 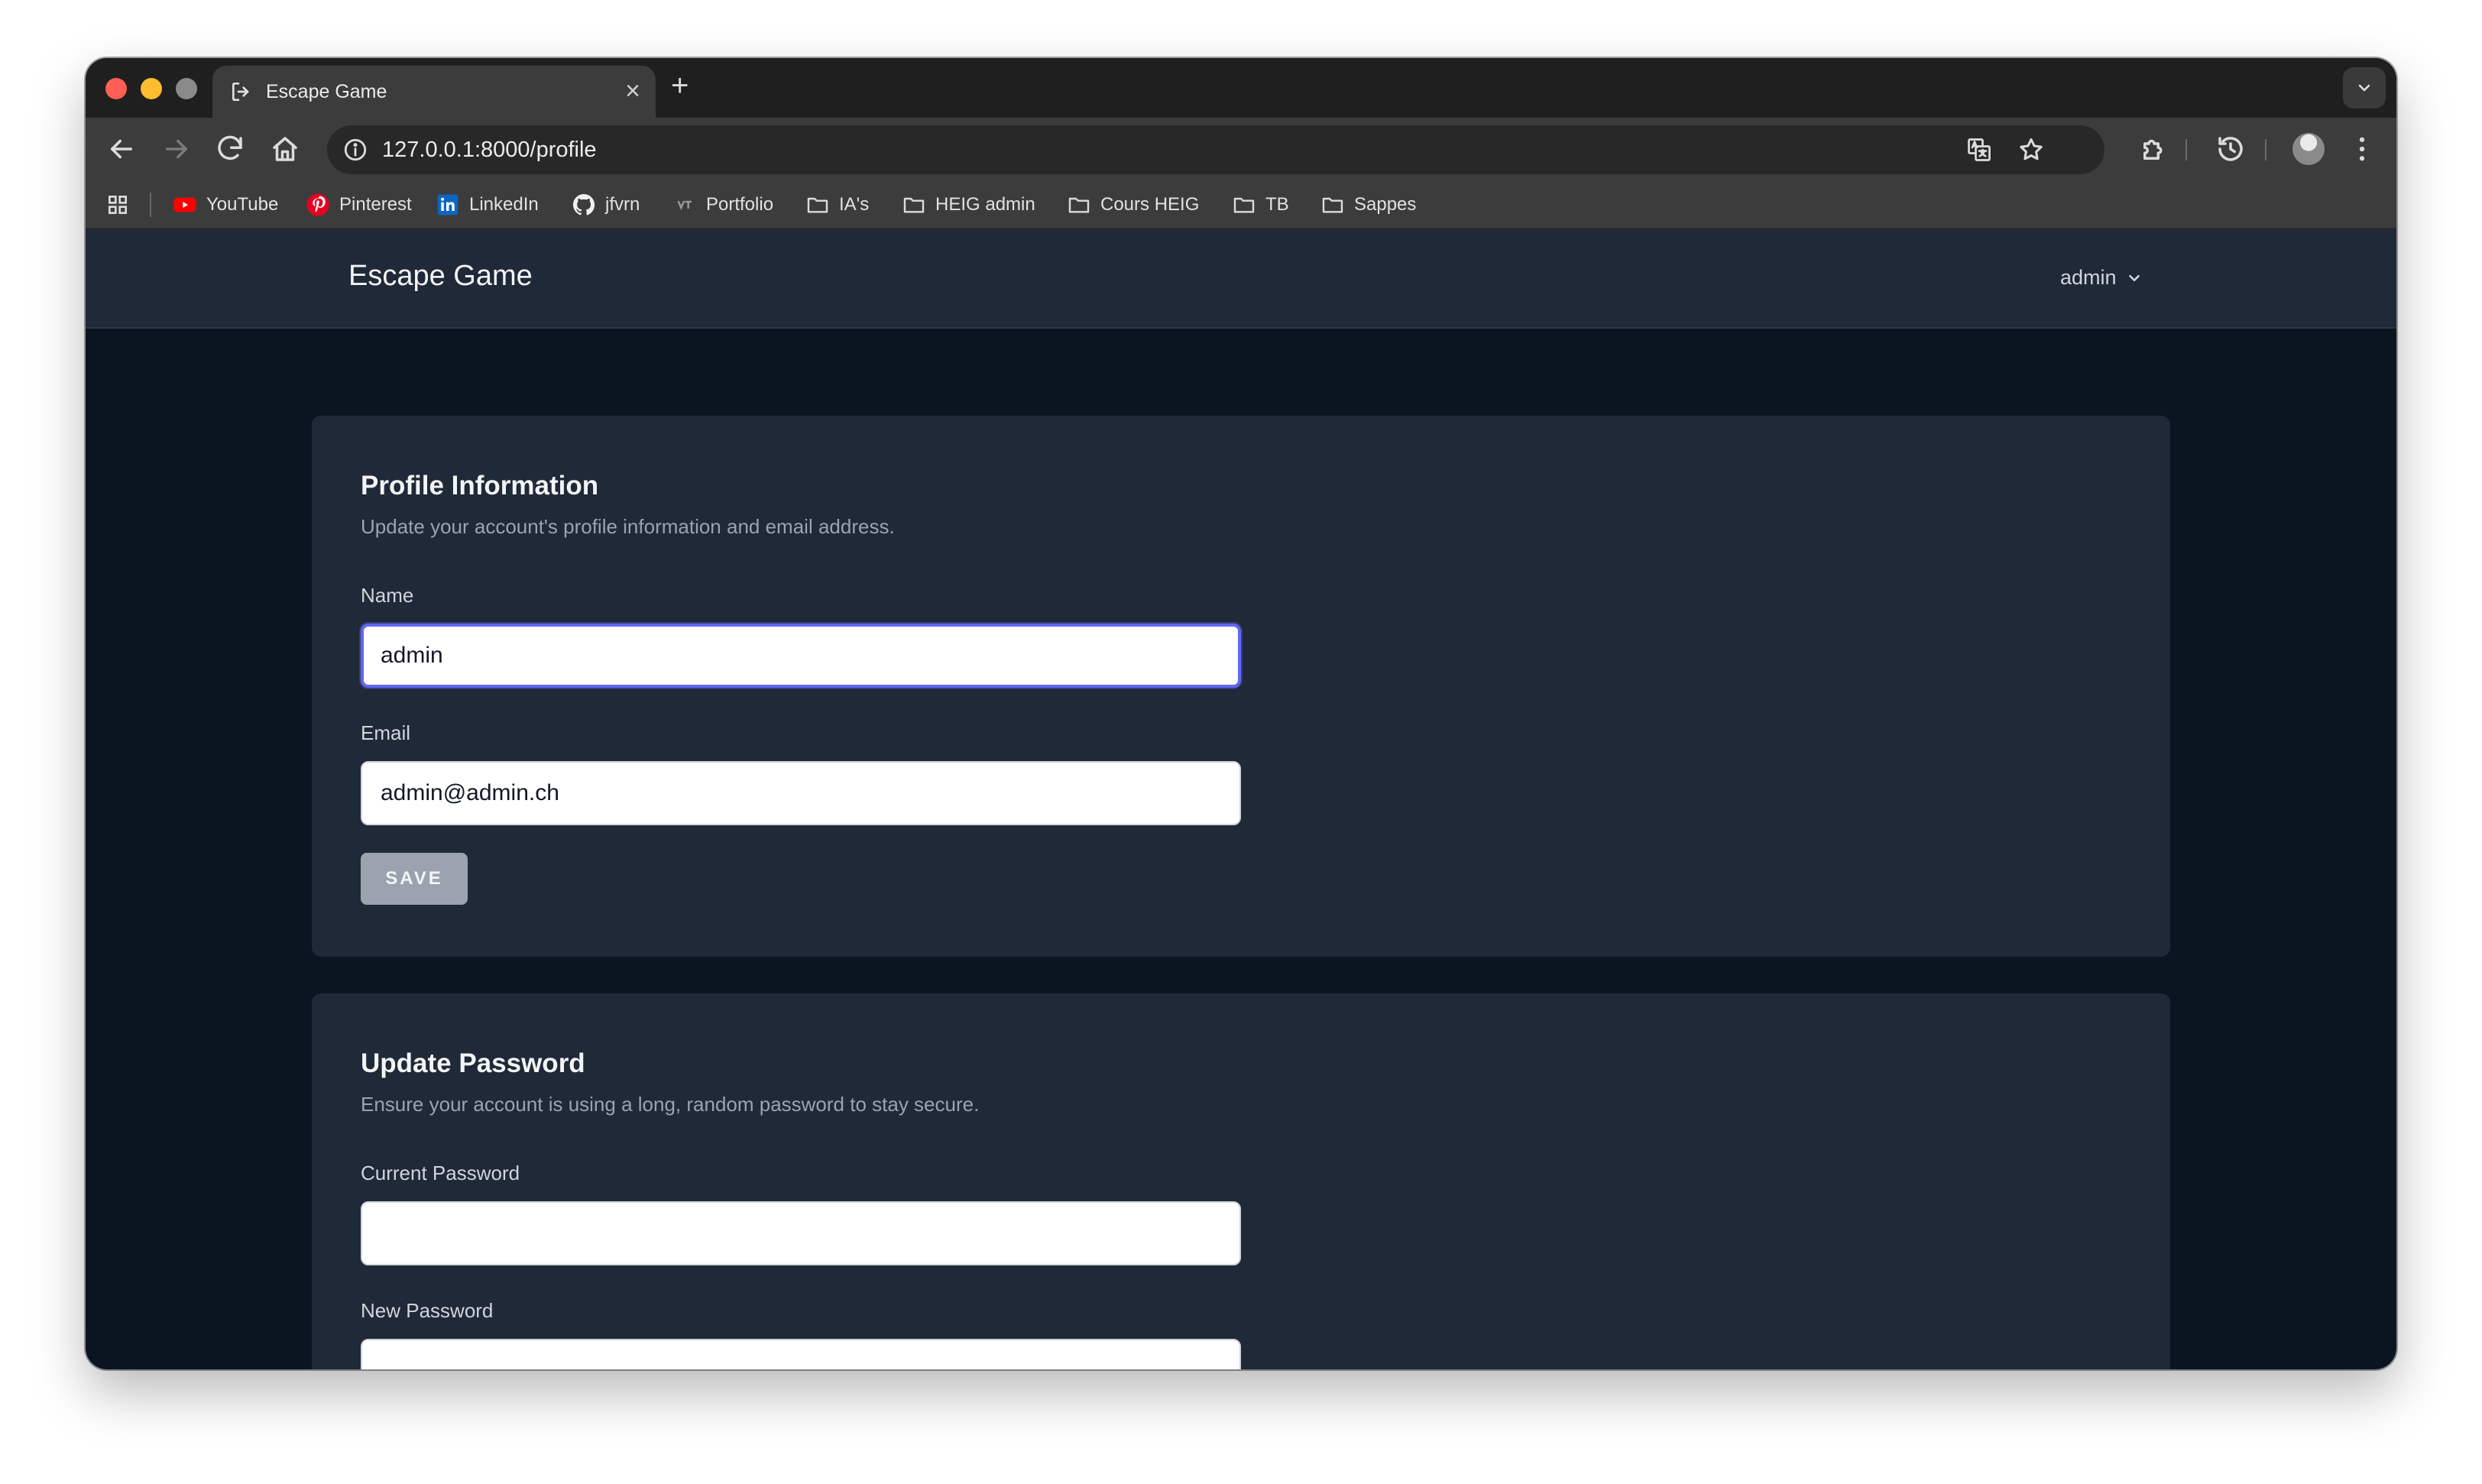 What do you see at coordinates (2308, 149) in the screenshot?
I see `profile-avatar` at bounding box center [2308, 149].